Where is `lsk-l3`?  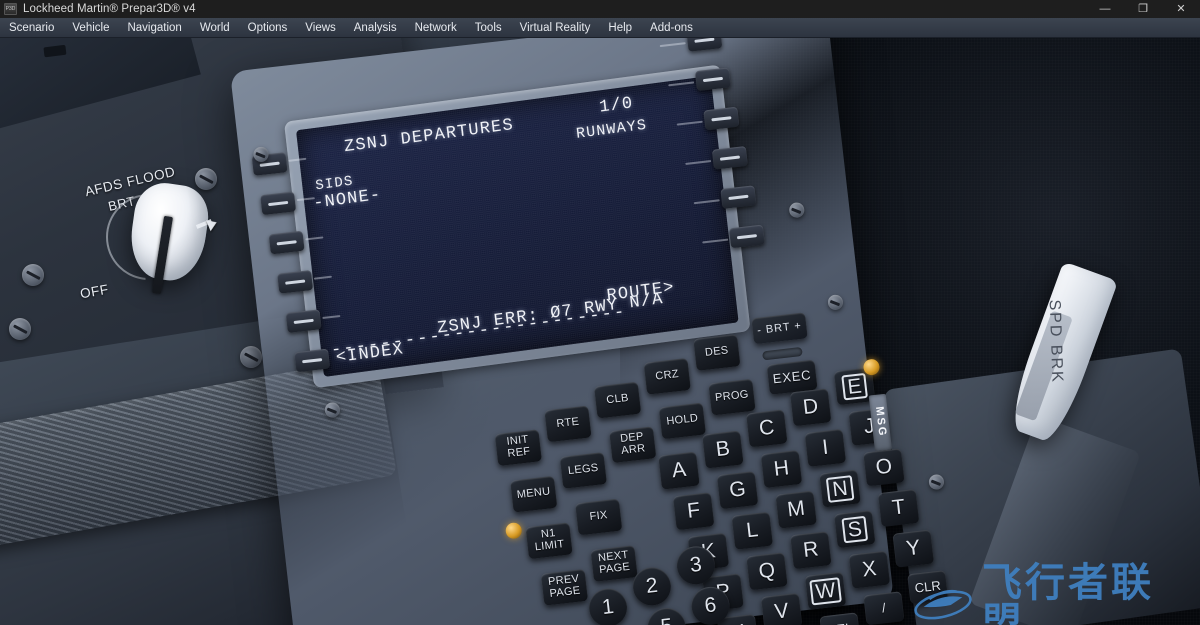 lsk-l3 is located at coordinates (286, 242).